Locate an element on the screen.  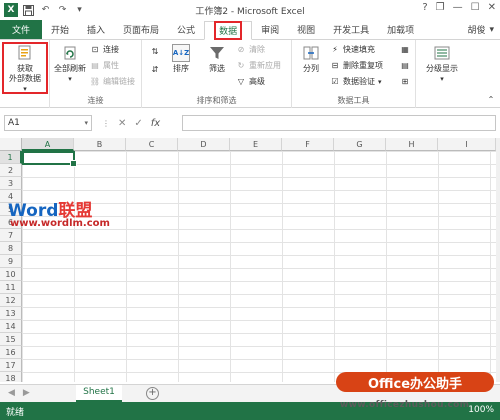
column-header: C is located at coordinates (152, 144).